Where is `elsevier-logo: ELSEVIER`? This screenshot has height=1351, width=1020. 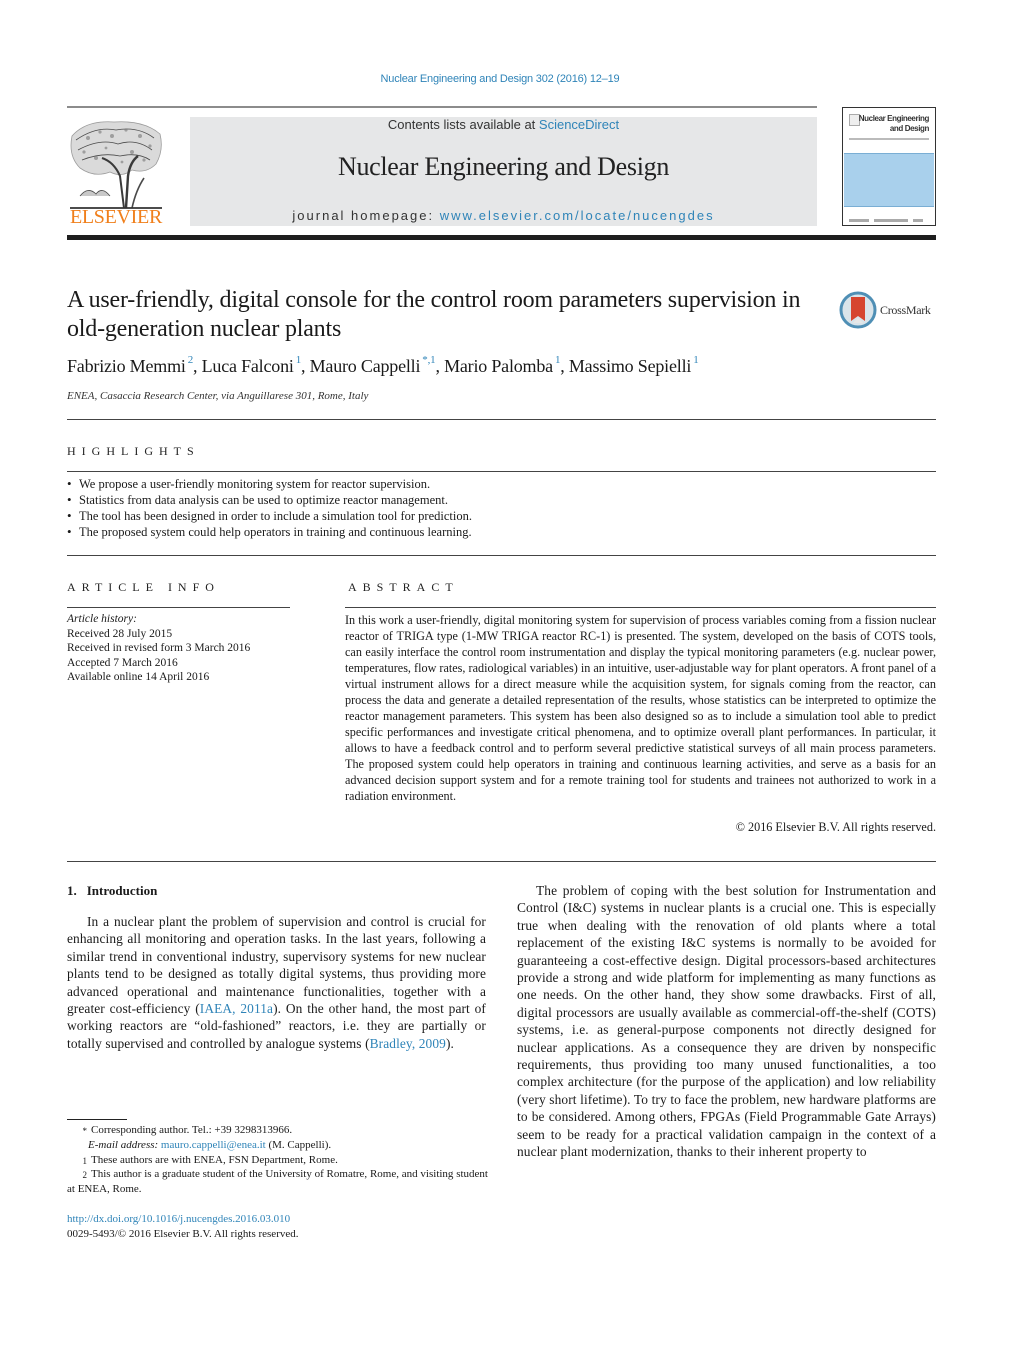 elsevier-logo: ELSEVIER is located at coordinates (116, 172).